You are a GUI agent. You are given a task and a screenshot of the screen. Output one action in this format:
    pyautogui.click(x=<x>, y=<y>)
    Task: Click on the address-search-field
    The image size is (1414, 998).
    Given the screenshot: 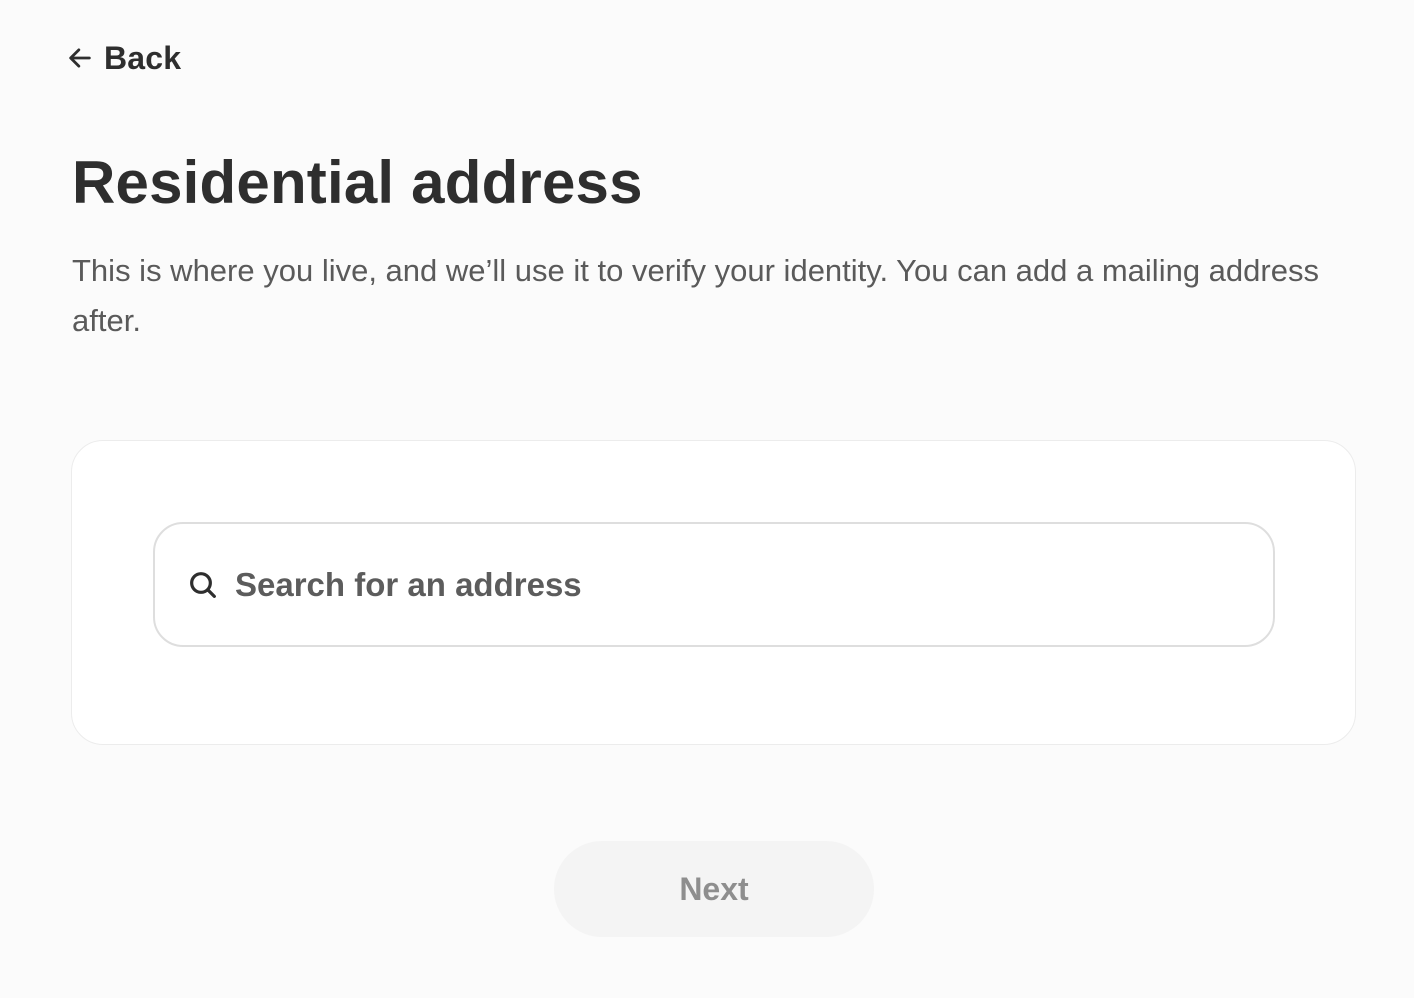 What is the action you would take?
    pyautogui.click(x=714, y=584)
    